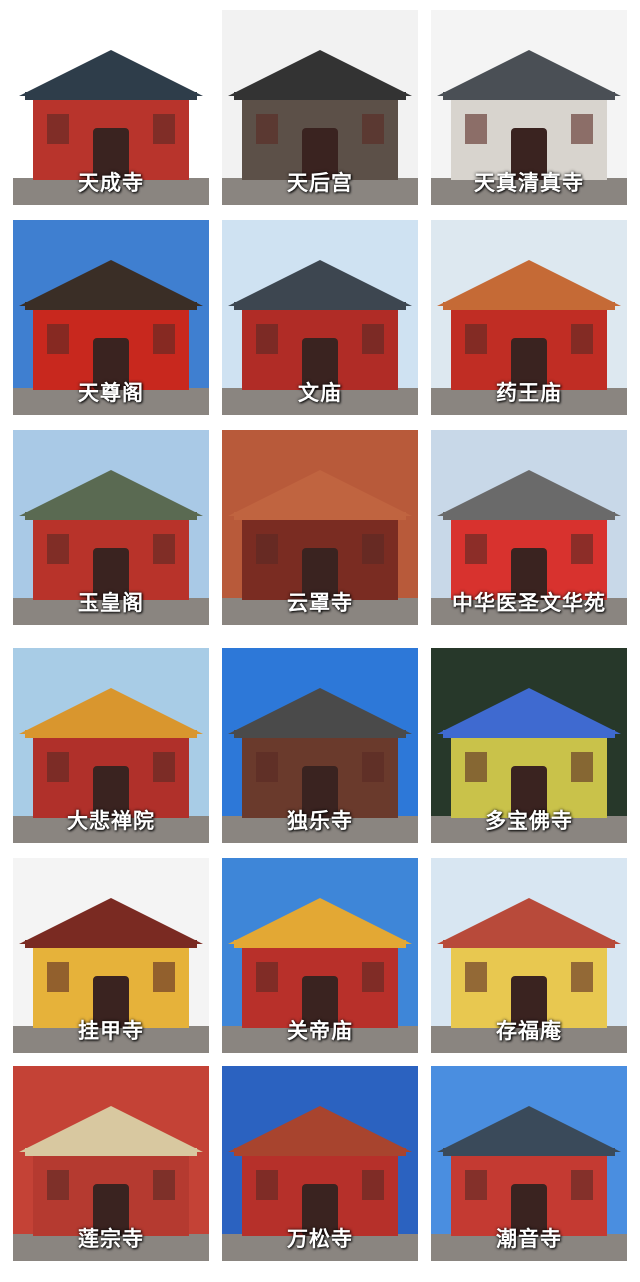  Describe the element at coordinates (320, 745) in the screenshot. I see `photo-tile: 独乐寺` at that location.